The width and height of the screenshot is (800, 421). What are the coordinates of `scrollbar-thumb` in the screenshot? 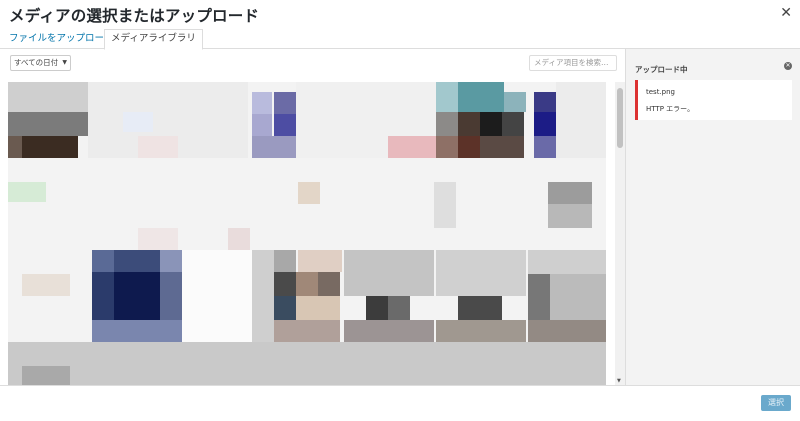 It's located at (620, 118).